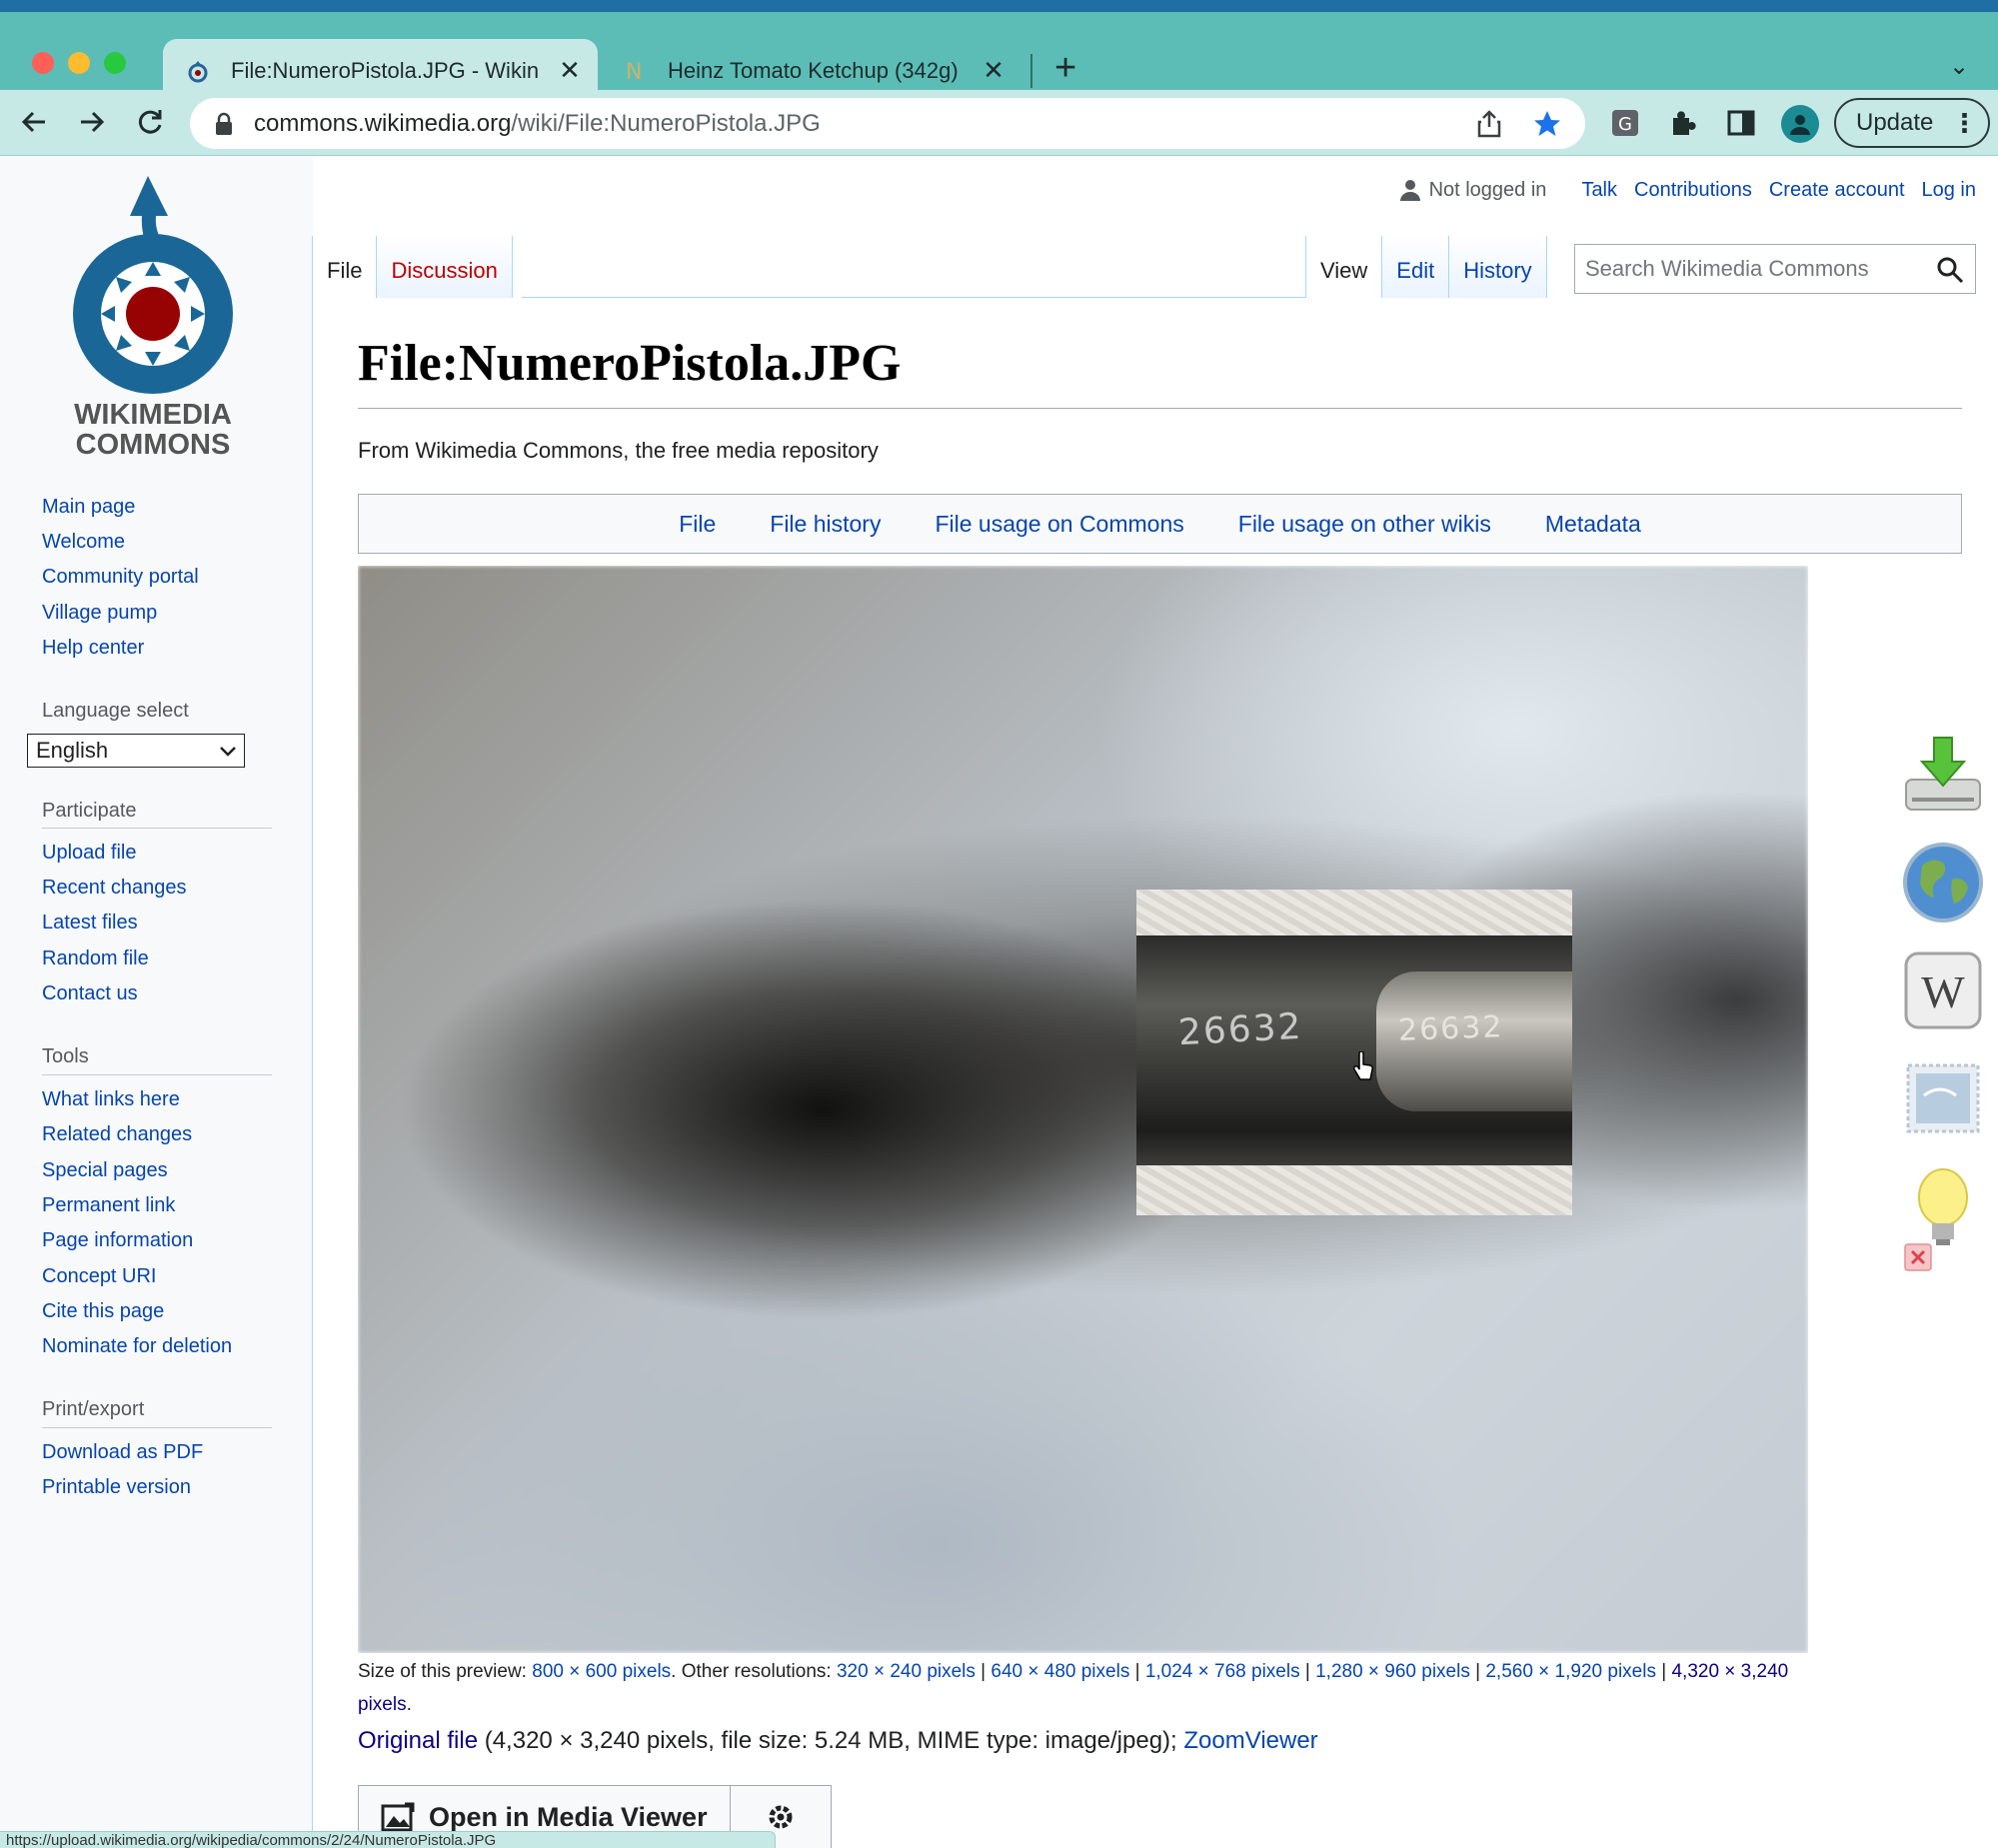 The image size is (1998, 1848). I want to click on back-arrow-icon, so click(33, 122).